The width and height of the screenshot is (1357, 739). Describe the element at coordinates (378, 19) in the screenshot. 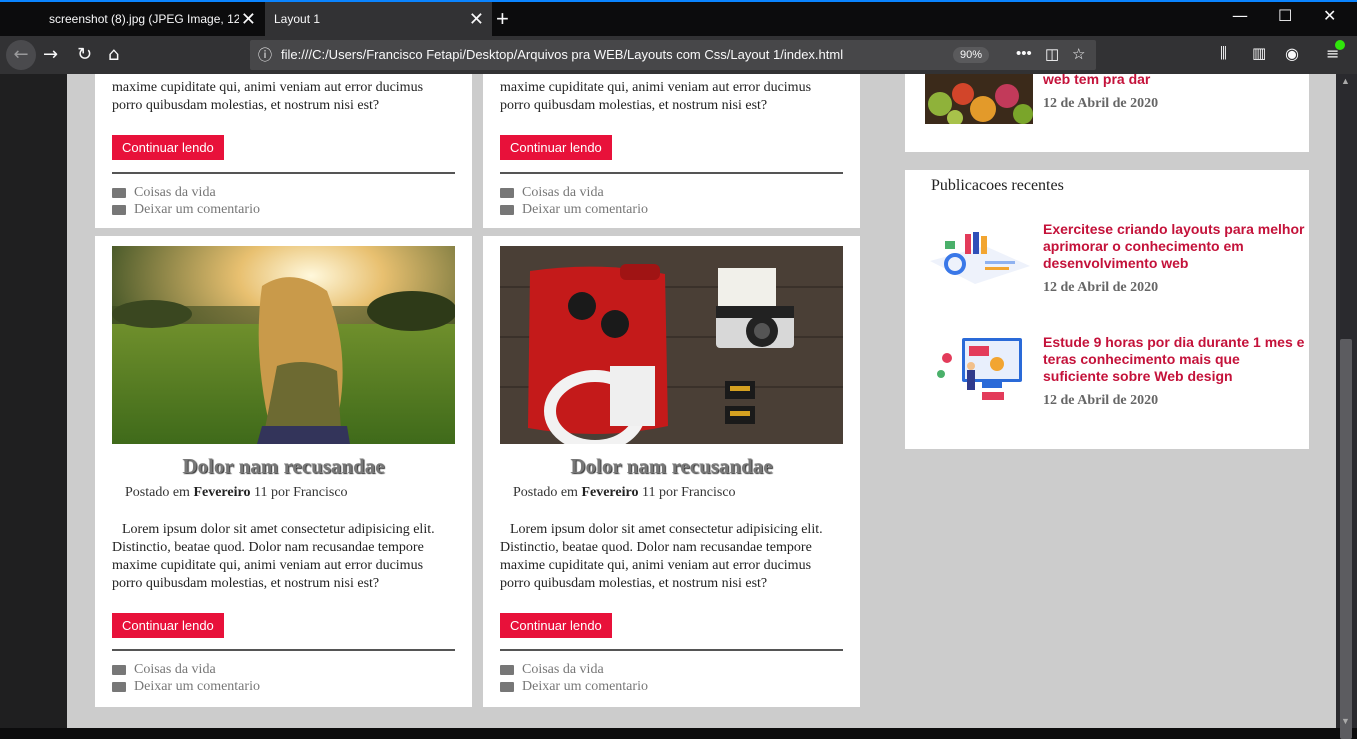

I see `tab-layout: Layout 1 ✕` at that location.